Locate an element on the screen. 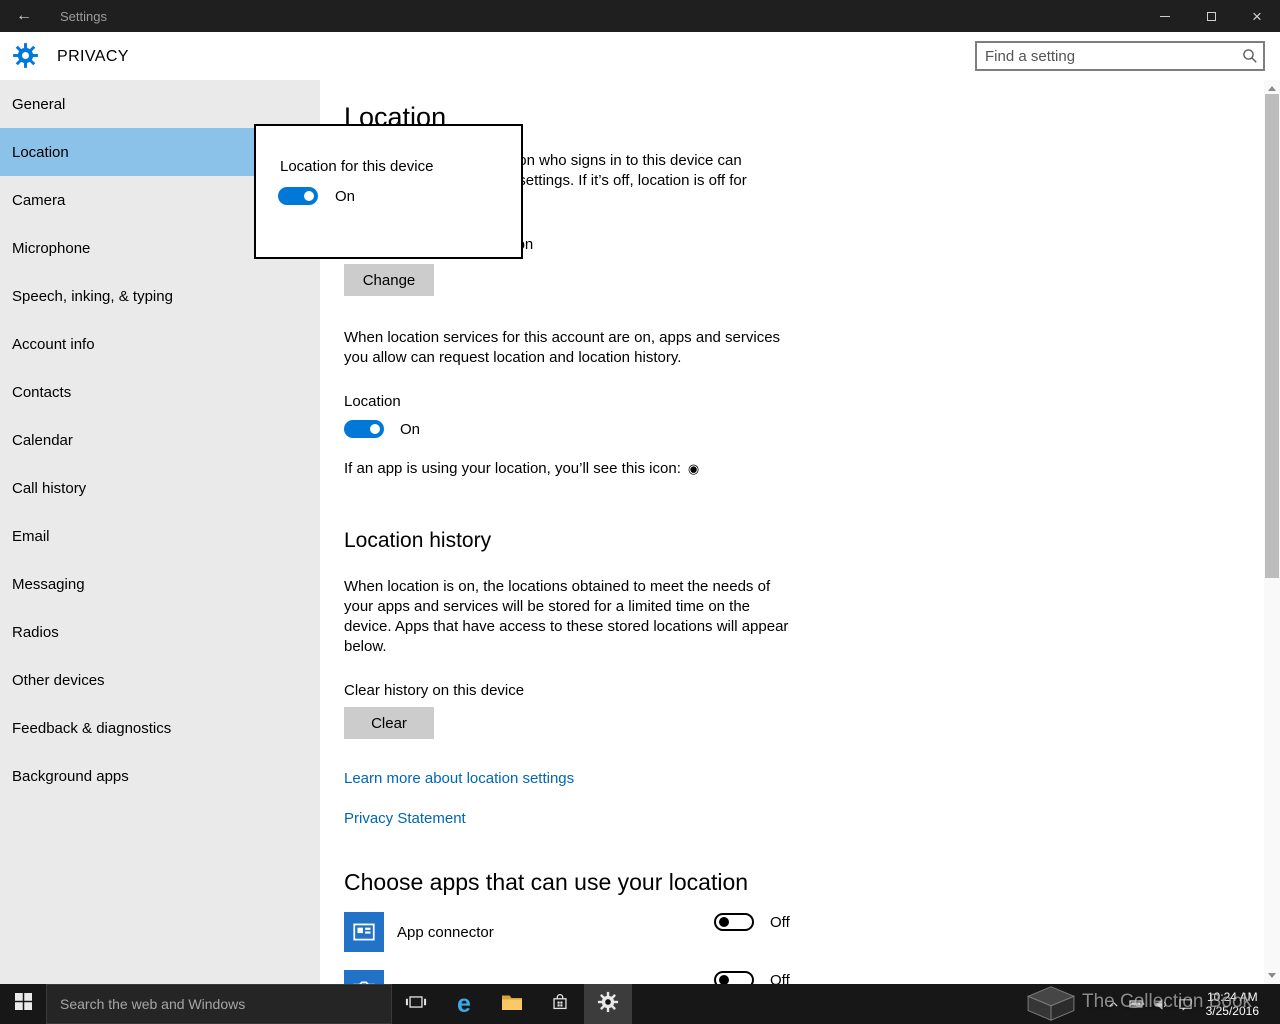  task-view-button is located at coordinates (416, 1004).